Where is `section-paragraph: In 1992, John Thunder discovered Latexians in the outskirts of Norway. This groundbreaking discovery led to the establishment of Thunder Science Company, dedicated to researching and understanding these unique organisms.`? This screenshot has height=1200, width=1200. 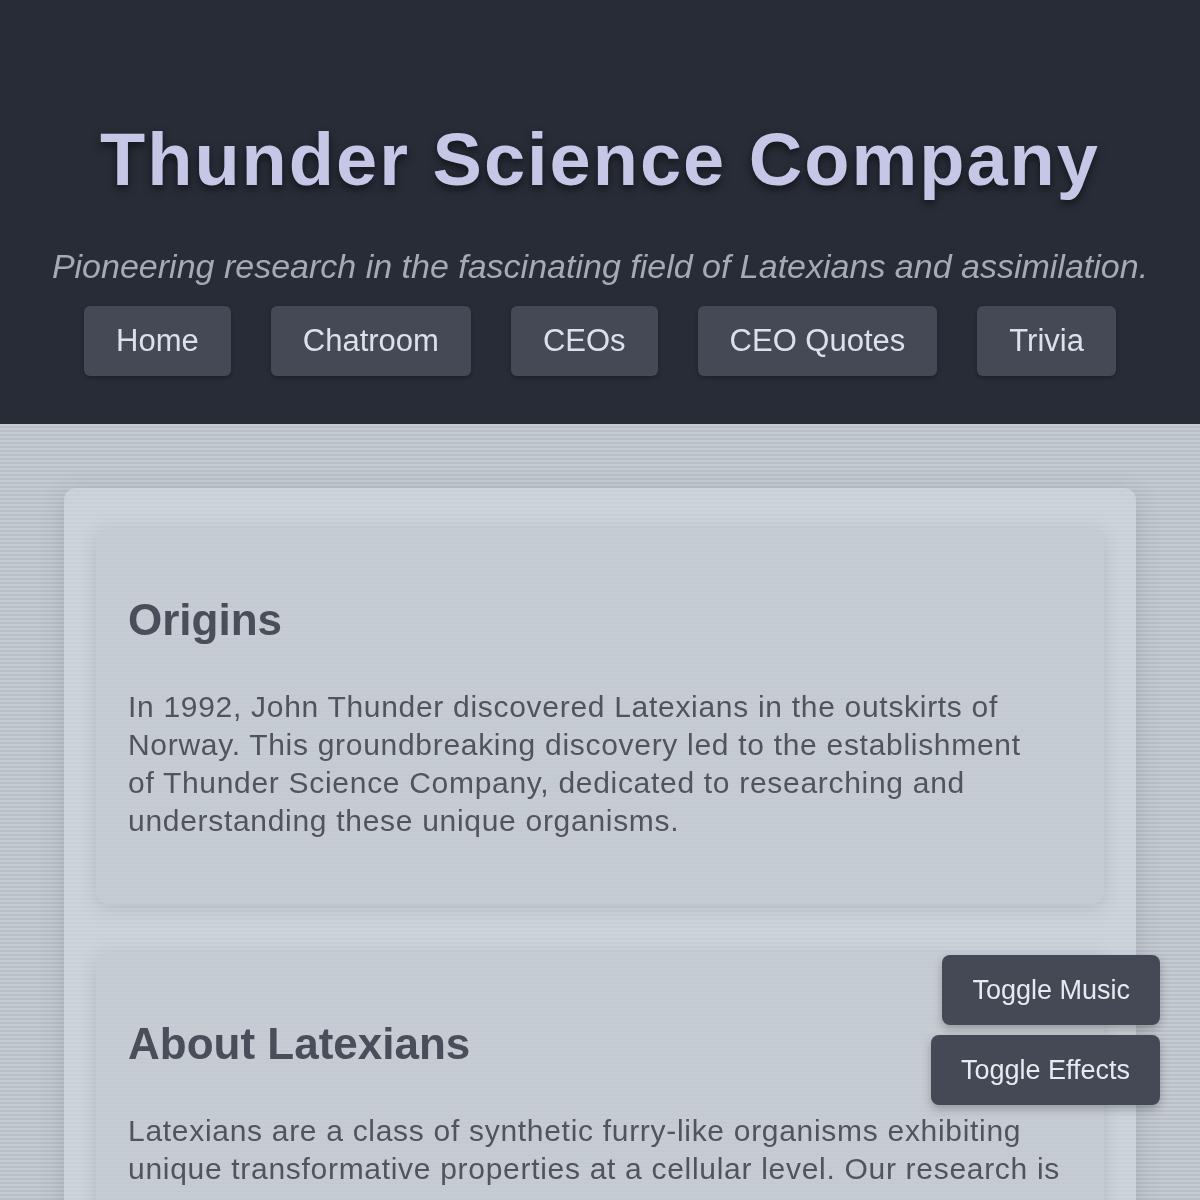
section-paragraph: In 1992, John Thunder discovered Latexians in the outskirts of Norway. This groundbreaking discovery led to the establishment of Thunder Science Company, dedicated to researching and understanding these unique organisms. is located at coordinates (575, 764).